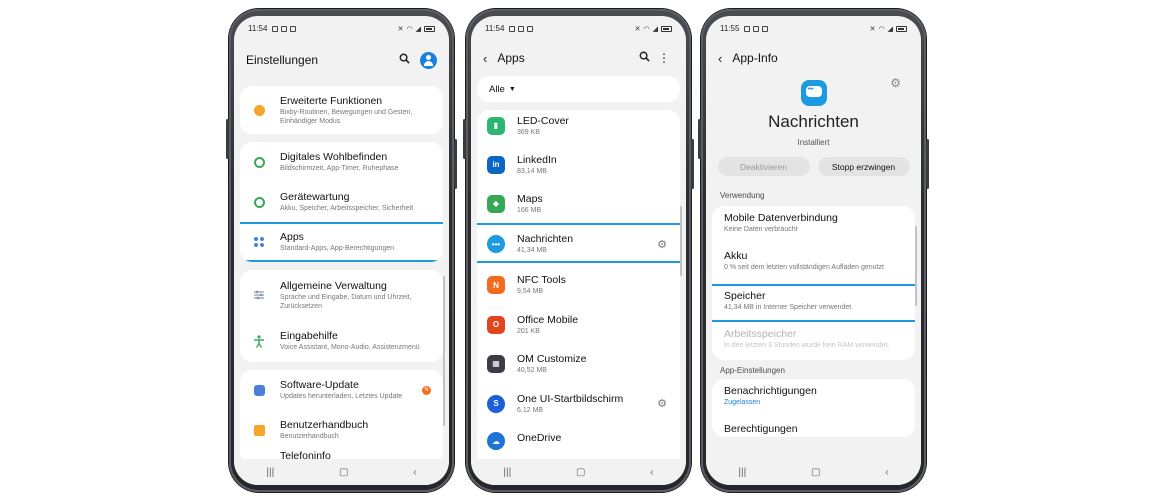  I want to click on nfc-tools-icon: N, so click(496, 285).